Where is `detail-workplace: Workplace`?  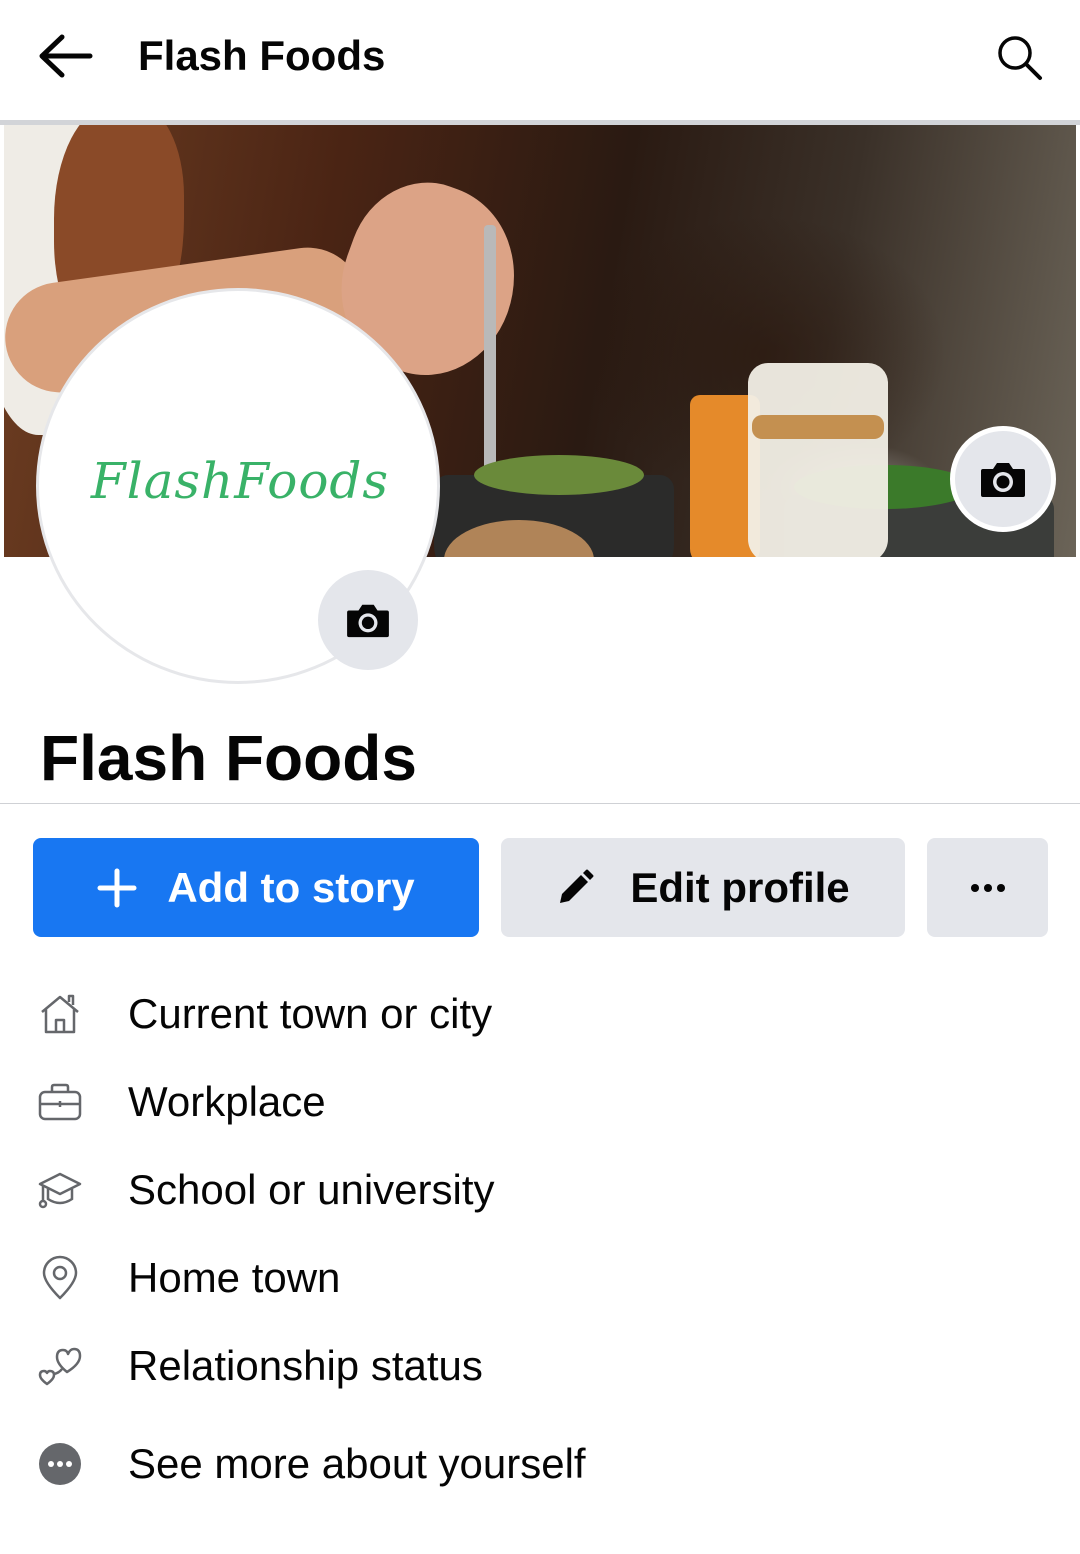 detail-workplace: Workplace is located at coordinates (540, 1102).